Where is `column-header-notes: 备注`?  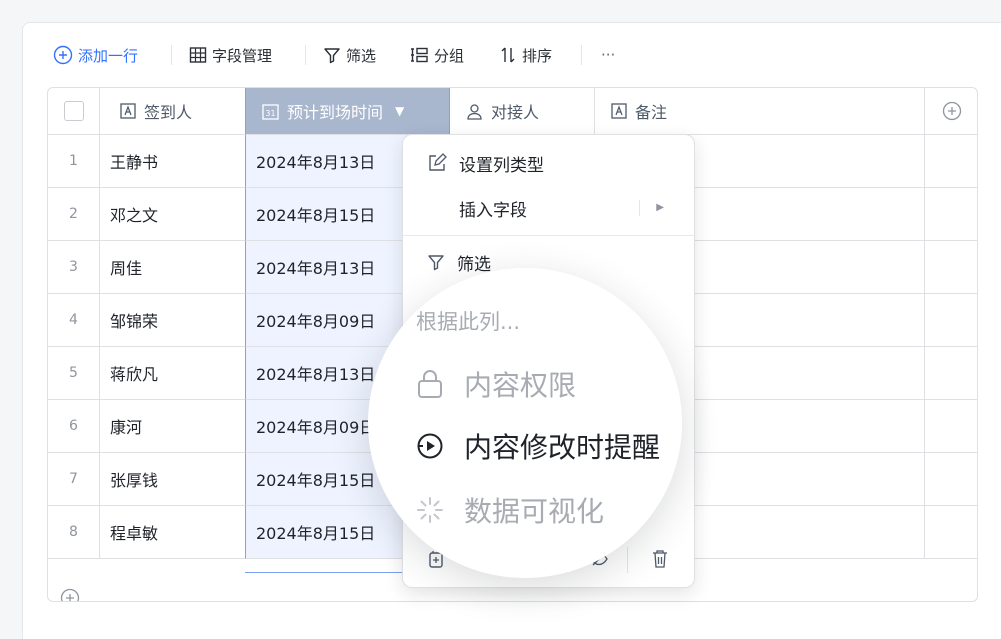
column-header-notes: 备注 is located at coordinates (760, 111).